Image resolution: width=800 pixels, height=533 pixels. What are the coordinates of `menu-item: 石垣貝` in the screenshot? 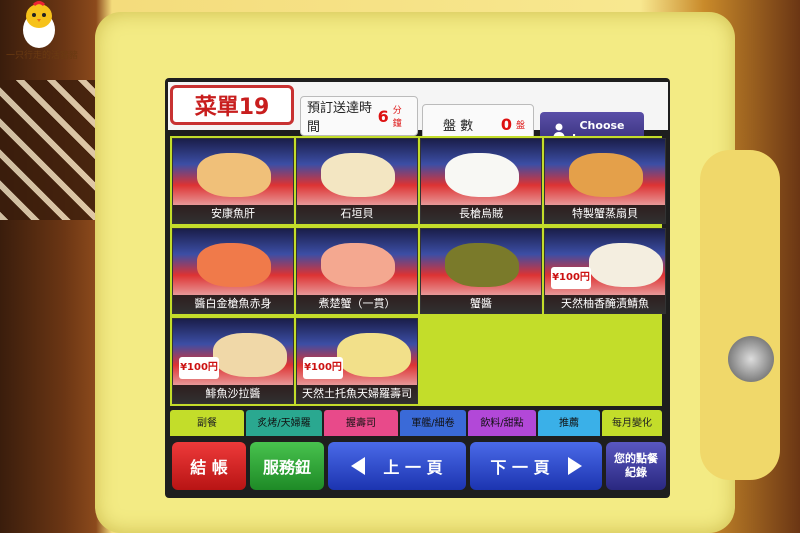 It's located at (357, 181).